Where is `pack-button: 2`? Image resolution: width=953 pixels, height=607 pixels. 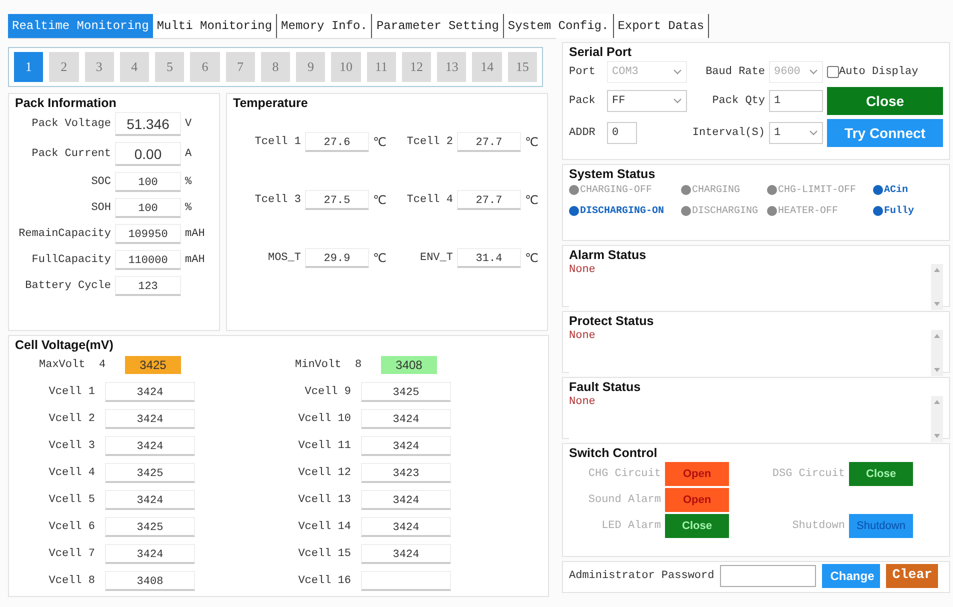 pack-button: 2 is located at coordinates (64, 67).